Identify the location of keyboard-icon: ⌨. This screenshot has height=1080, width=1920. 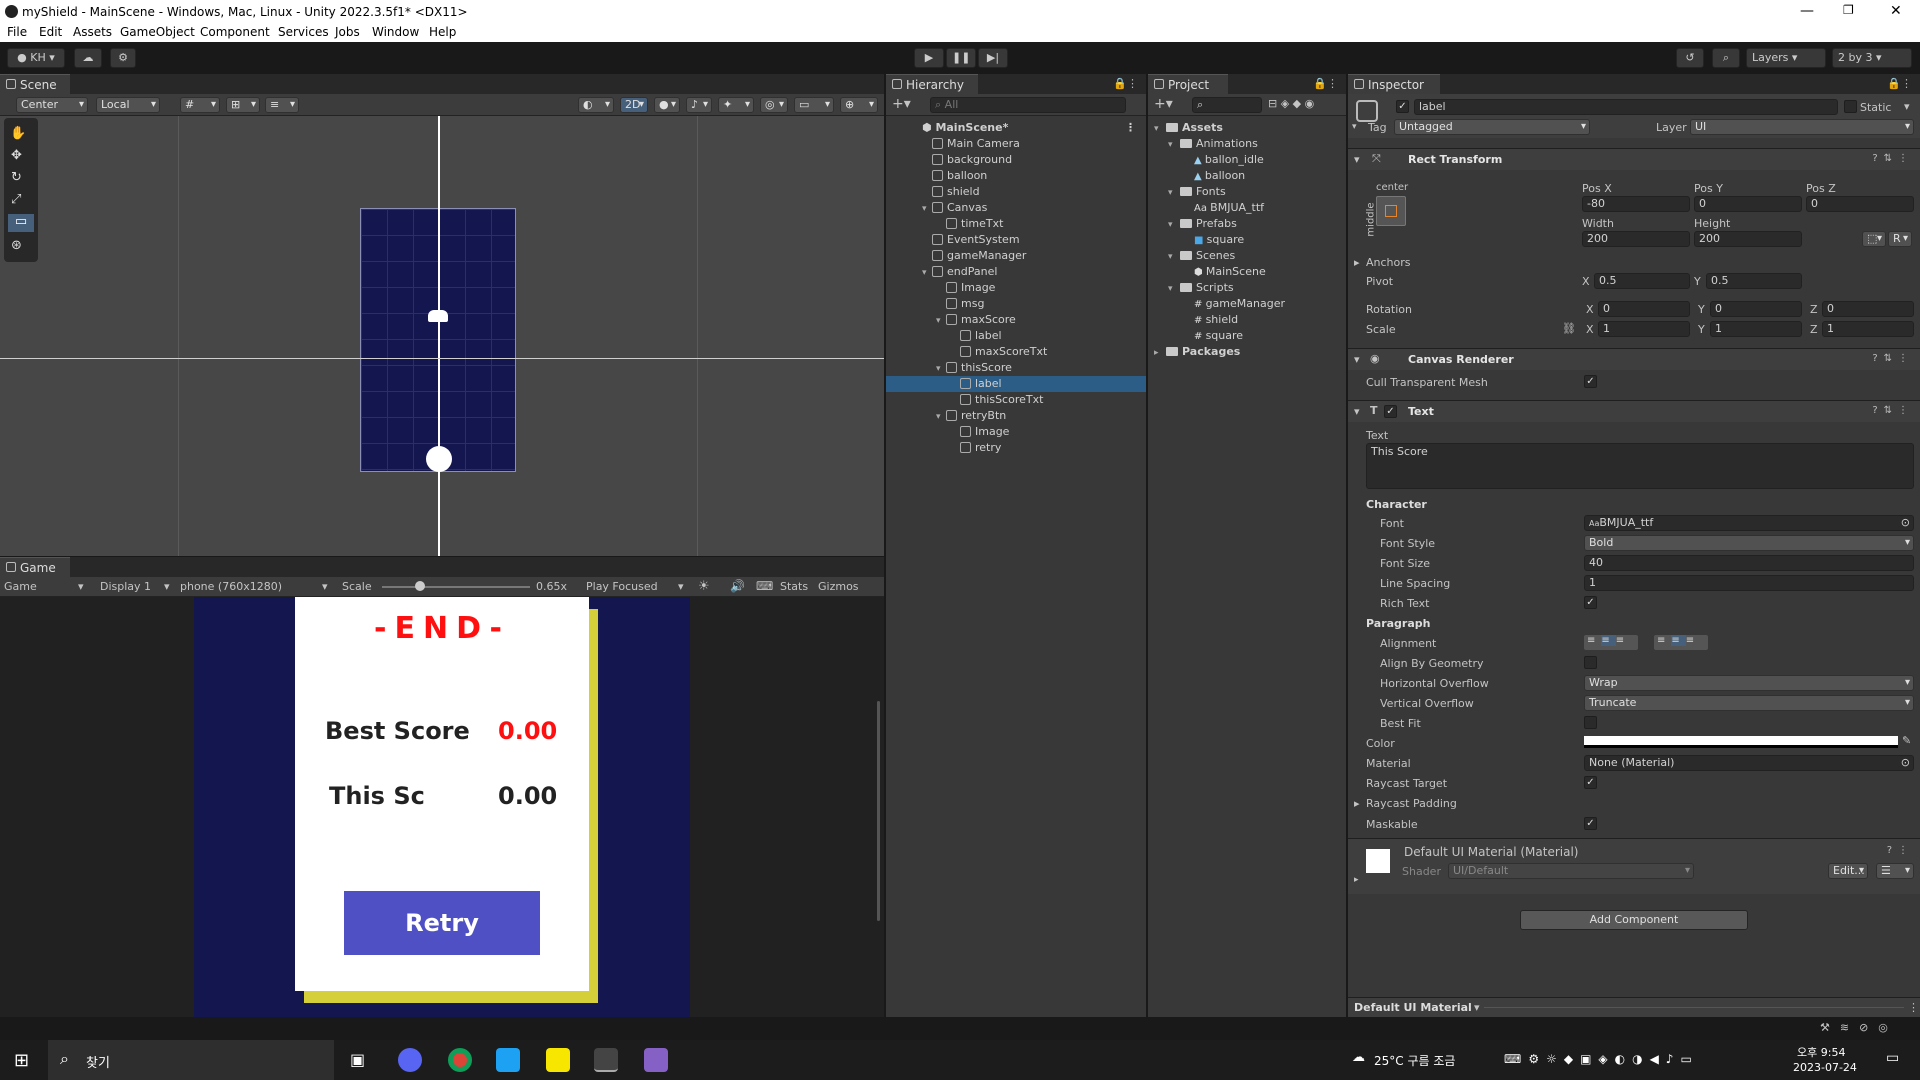
(764, 586).